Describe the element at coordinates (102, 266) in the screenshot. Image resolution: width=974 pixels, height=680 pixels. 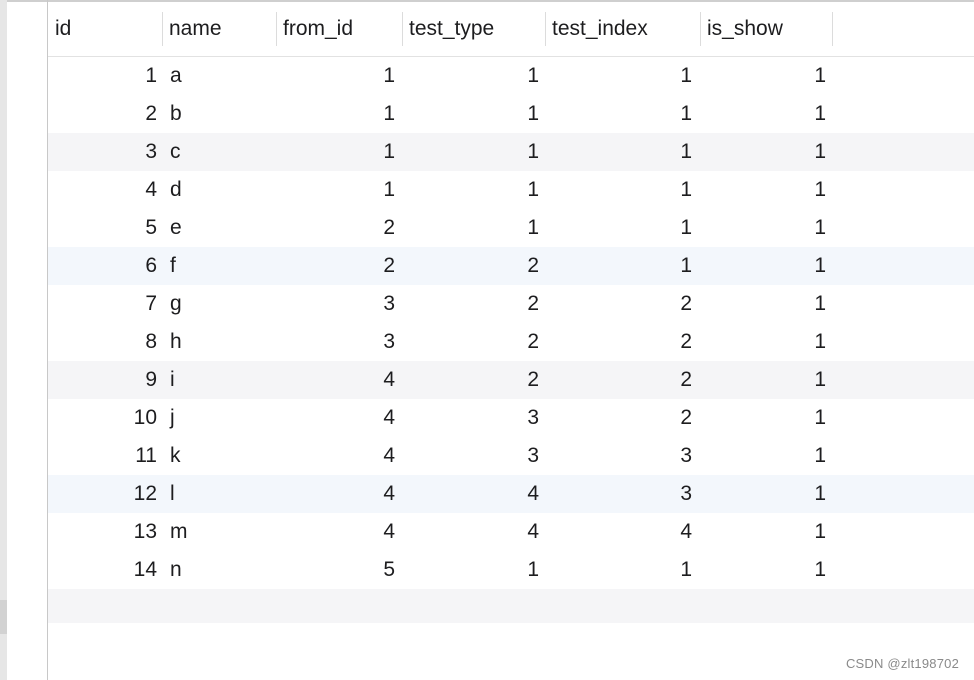
I see `cell-id: 6` at that location.